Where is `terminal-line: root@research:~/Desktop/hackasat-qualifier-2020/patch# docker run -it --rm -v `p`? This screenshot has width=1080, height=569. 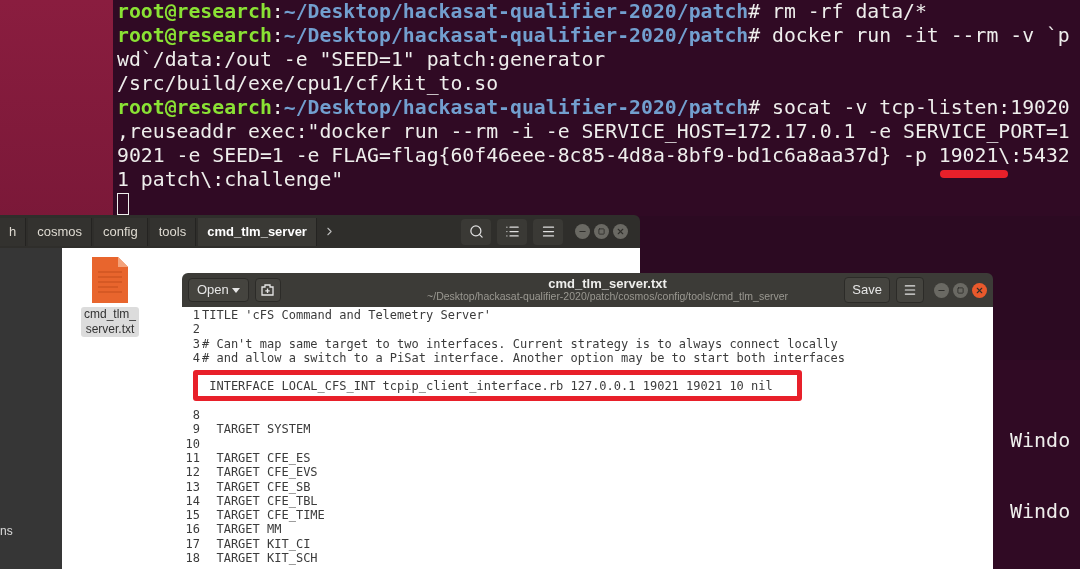 terminal-line: root@research:~/Desktop/hackasat-qualifier-2020/patch# docker run -it --rm -v `p is located at coordinates (593, 36).